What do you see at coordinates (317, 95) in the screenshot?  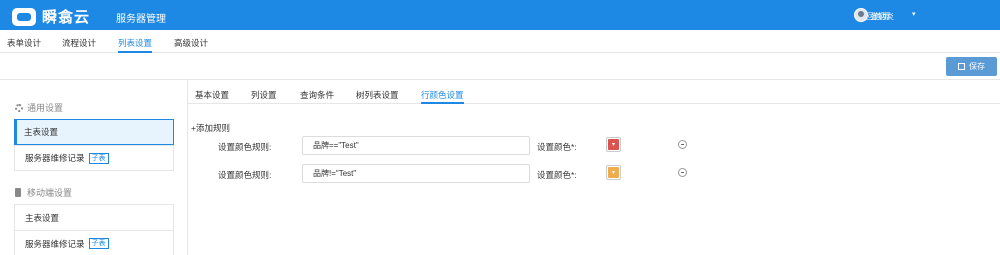 I see `tab-query-conditions: 查询条件` at bounding box center [317, 95].